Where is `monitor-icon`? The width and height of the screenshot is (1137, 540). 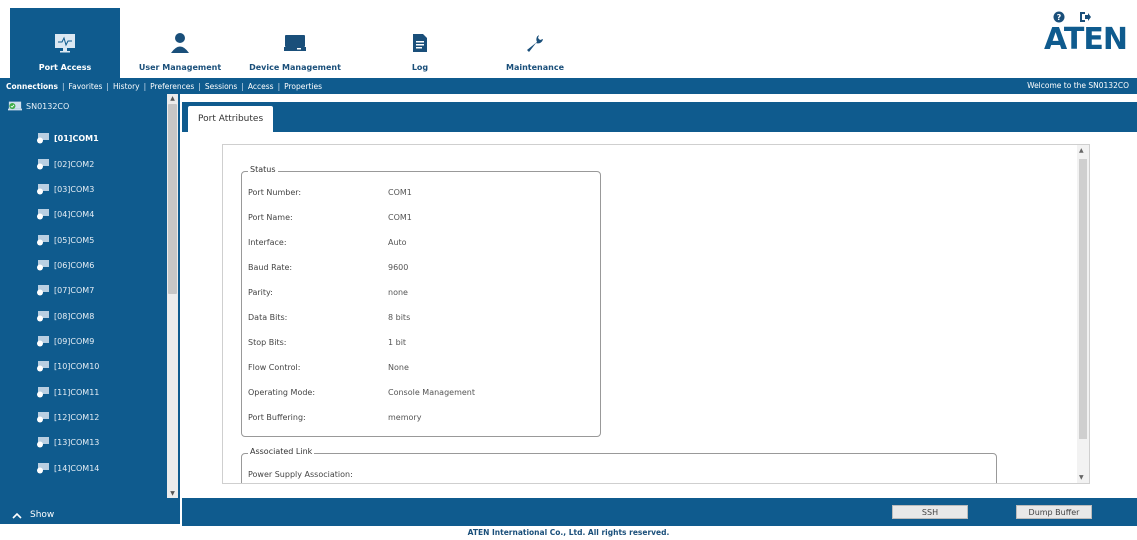 monitor-icon is located at coordinates (65, 43).